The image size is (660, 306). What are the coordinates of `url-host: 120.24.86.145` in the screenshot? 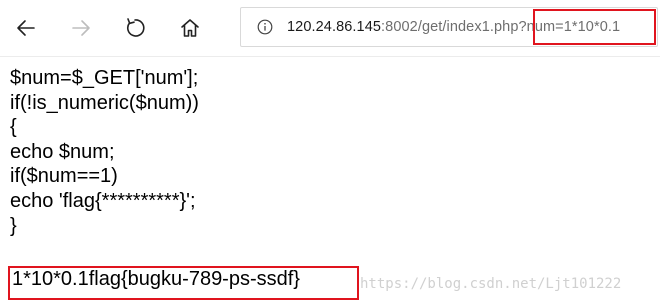 It's located at (334, 27).